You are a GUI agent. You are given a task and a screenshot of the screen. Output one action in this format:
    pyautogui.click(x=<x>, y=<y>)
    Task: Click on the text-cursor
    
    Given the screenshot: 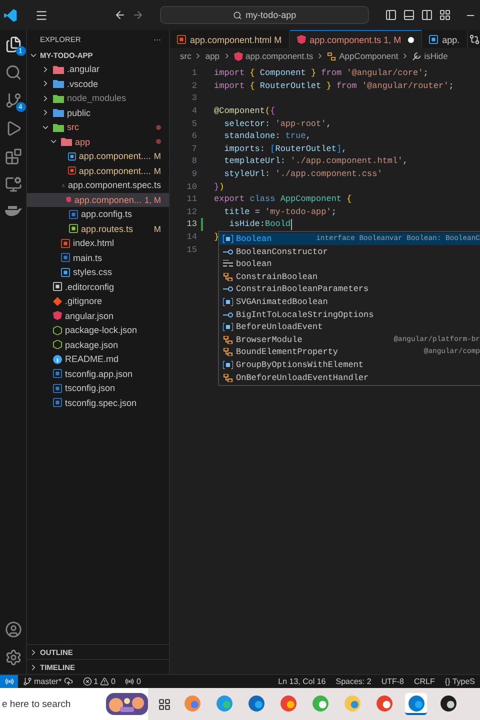 What is the action you would take?
    pyautogui.click(x=291, y=224)
    